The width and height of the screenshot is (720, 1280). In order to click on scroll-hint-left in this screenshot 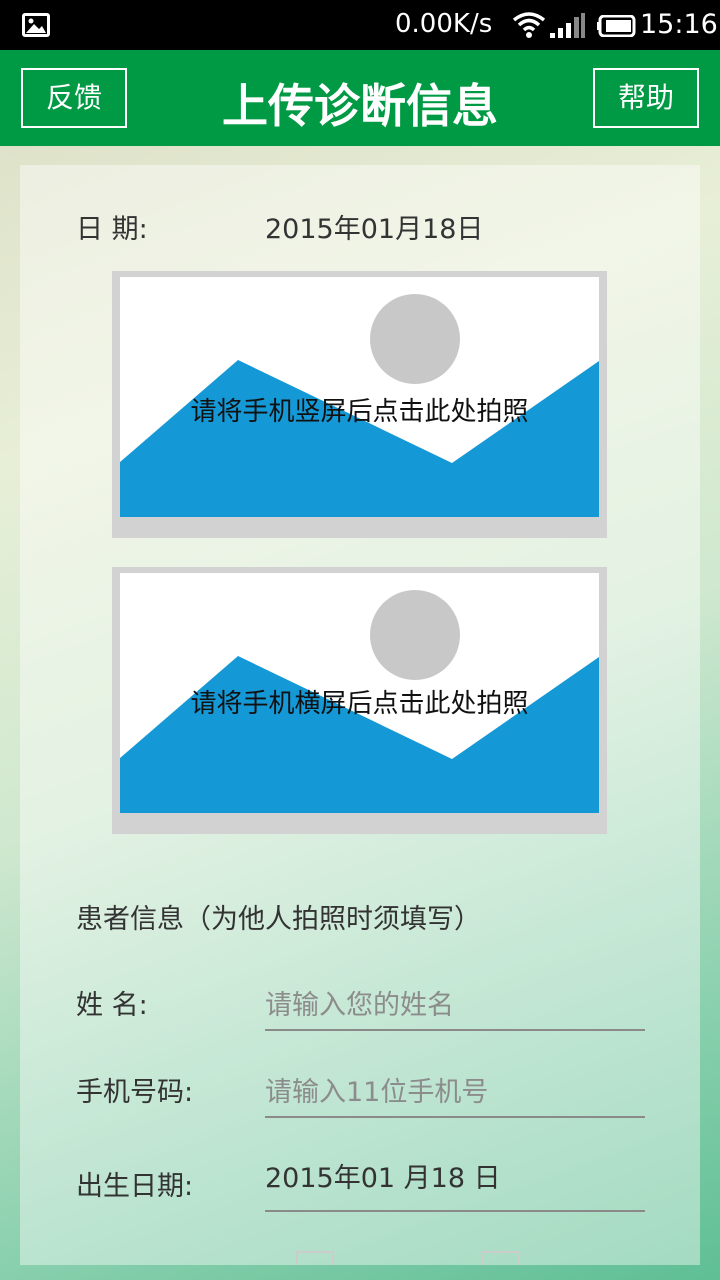, I will do `click(315, 1258)`.